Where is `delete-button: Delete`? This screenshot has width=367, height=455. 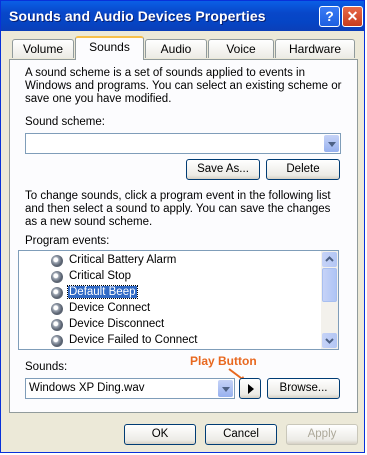
delete-button: Delete is located at coordinates (303, 169).